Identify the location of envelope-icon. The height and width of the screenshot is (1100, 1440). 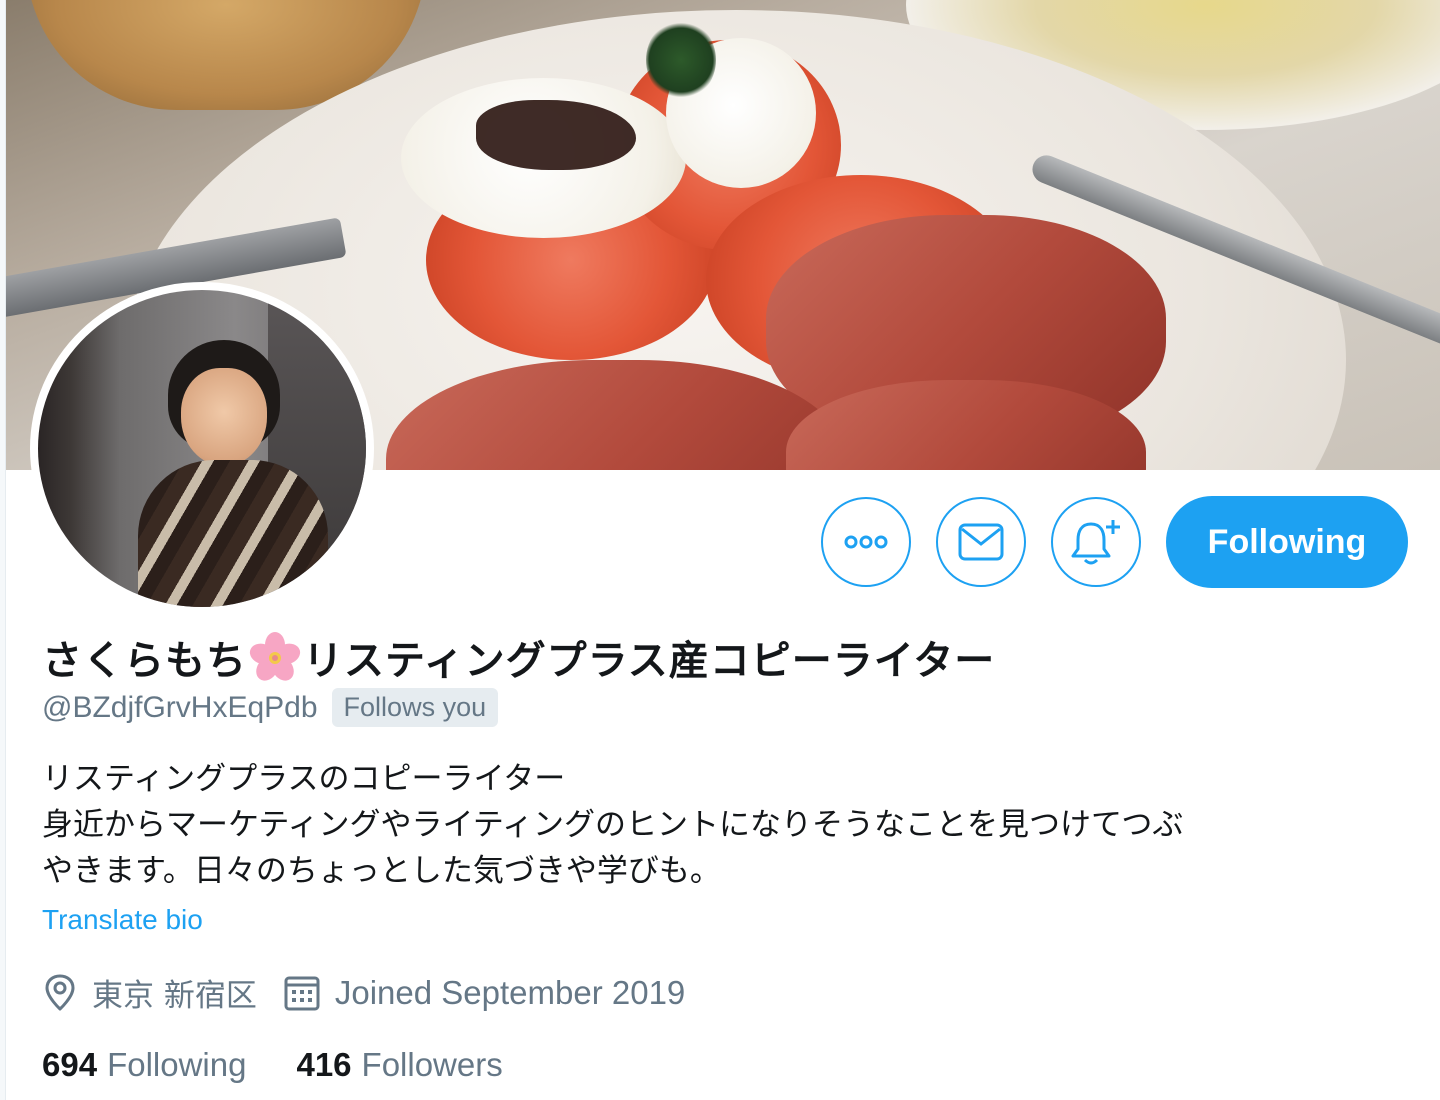
(981, 542).